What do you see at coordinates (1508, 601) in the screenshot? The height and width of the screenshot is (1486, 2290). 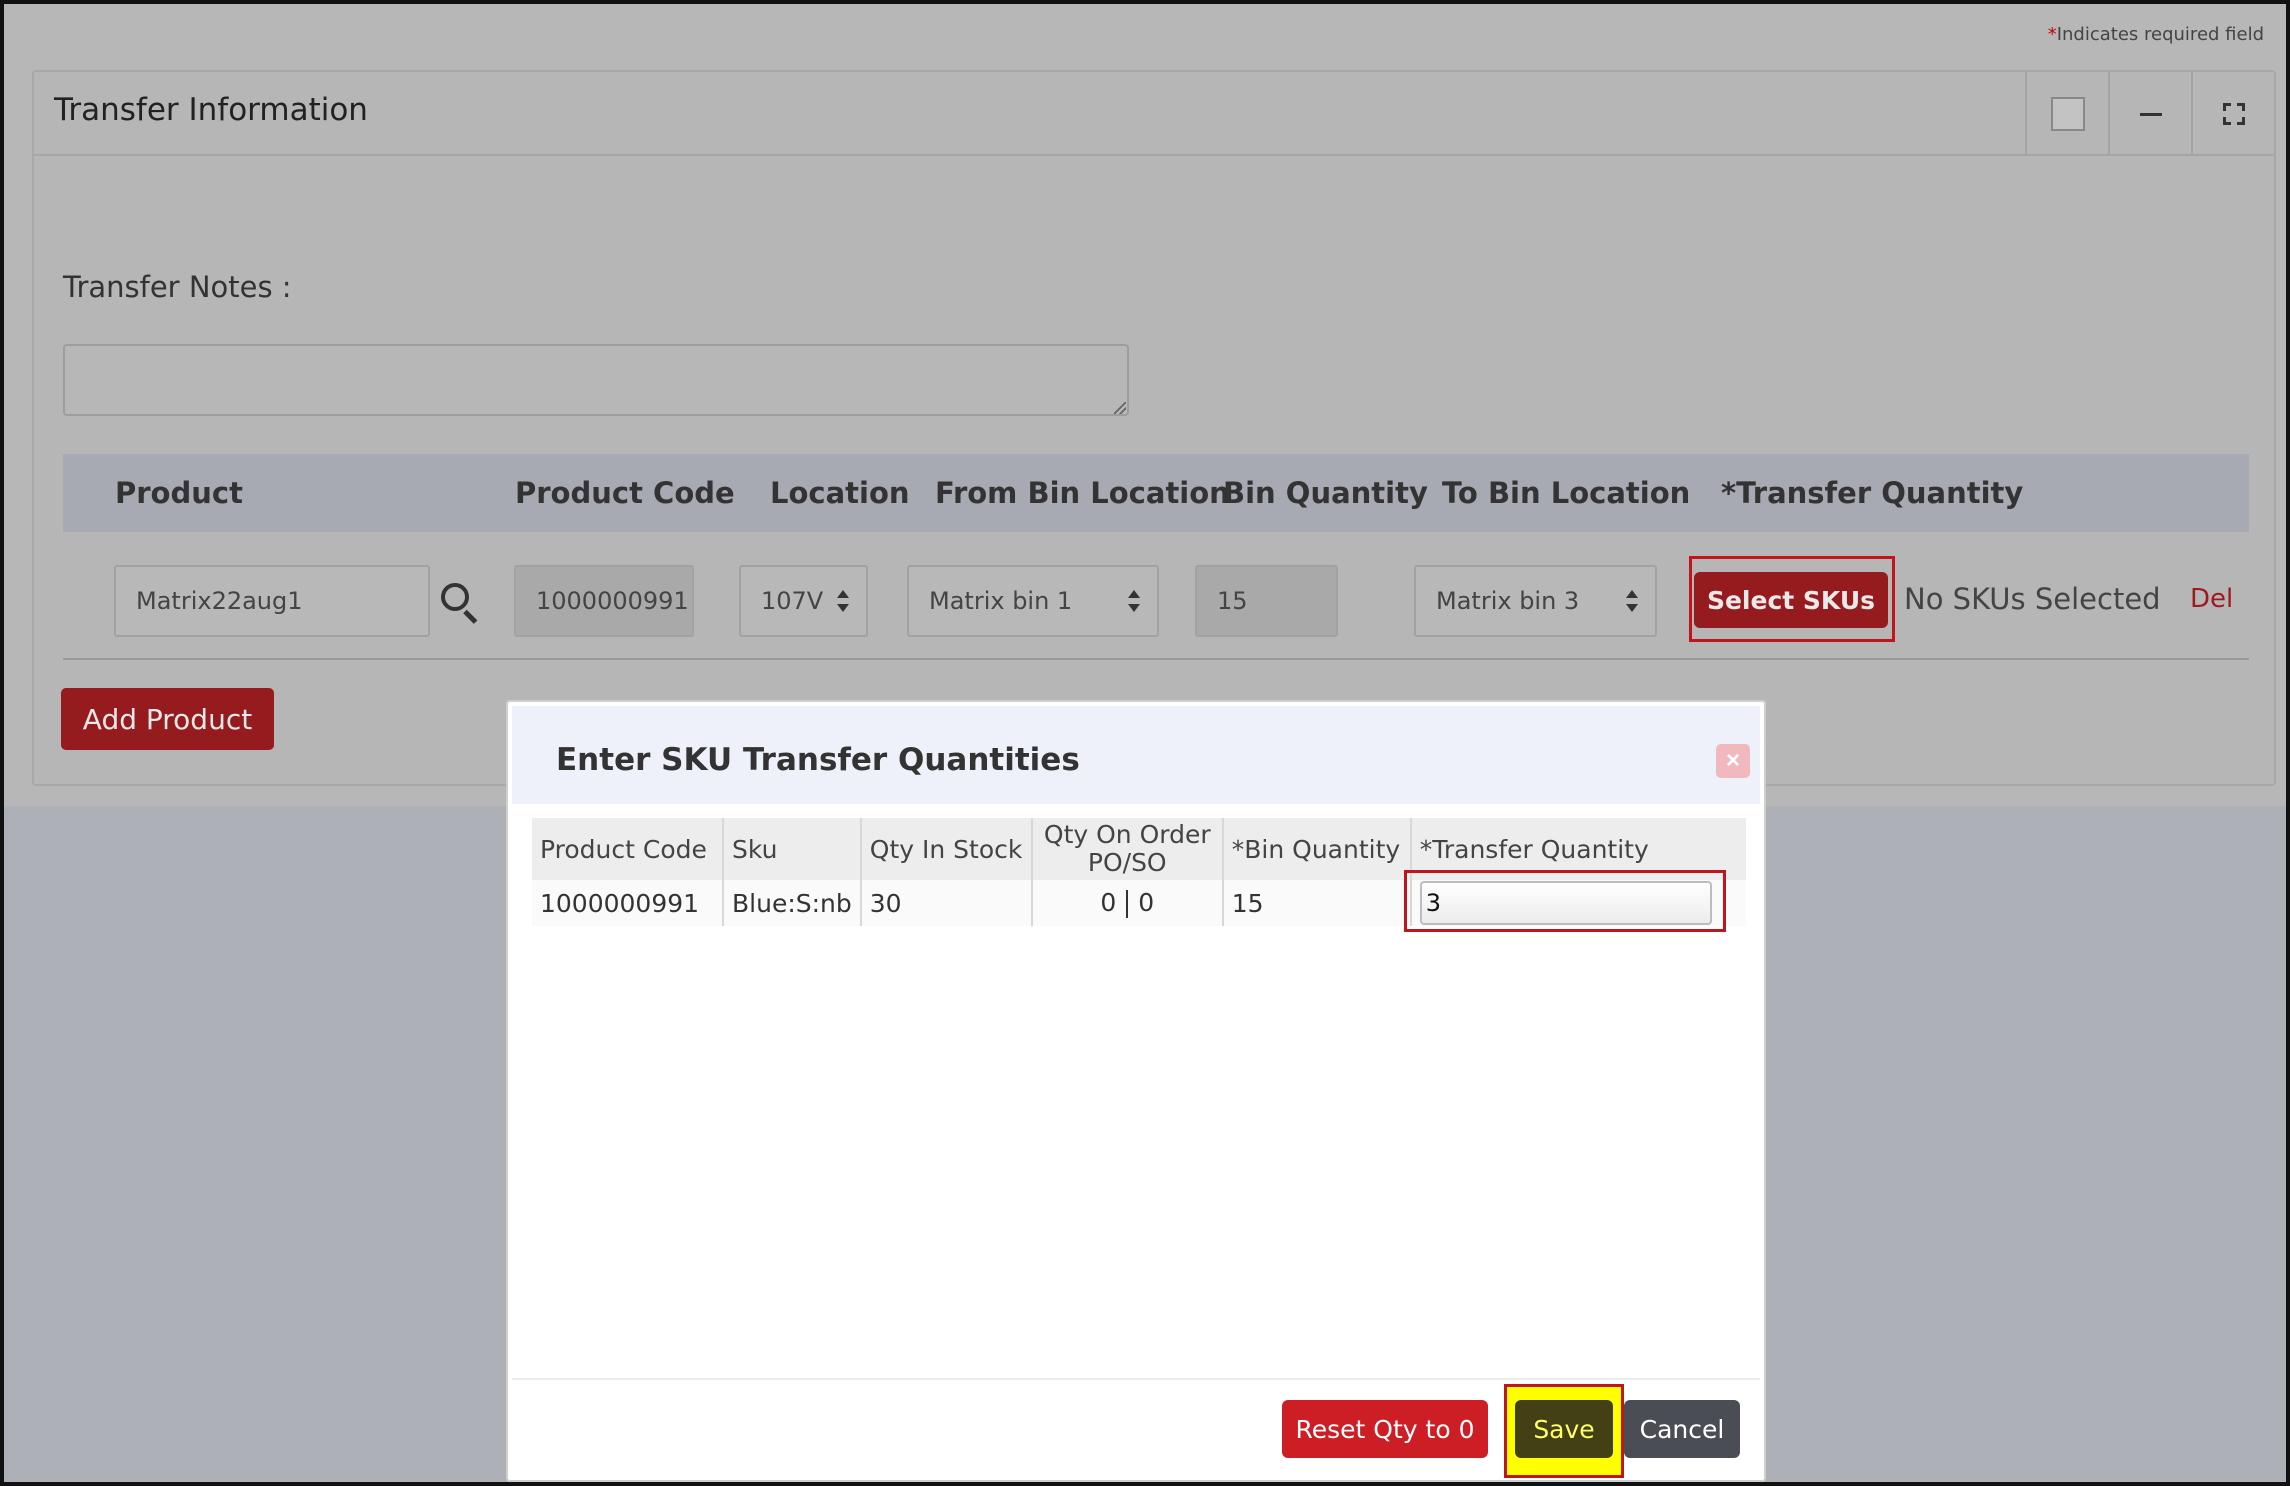 I see `to-bin-value: Matrix bin 3` at bounding box center [1508, 601].